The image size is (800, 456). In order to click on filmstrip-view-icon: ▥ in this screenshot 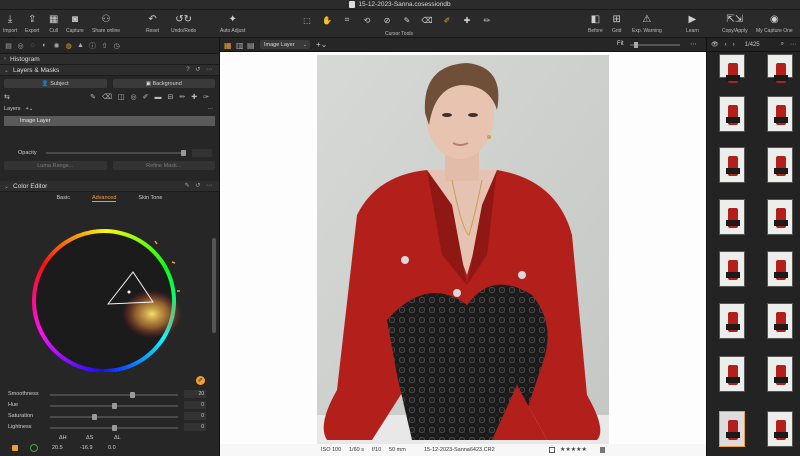, I will do `click(240, 45)`.